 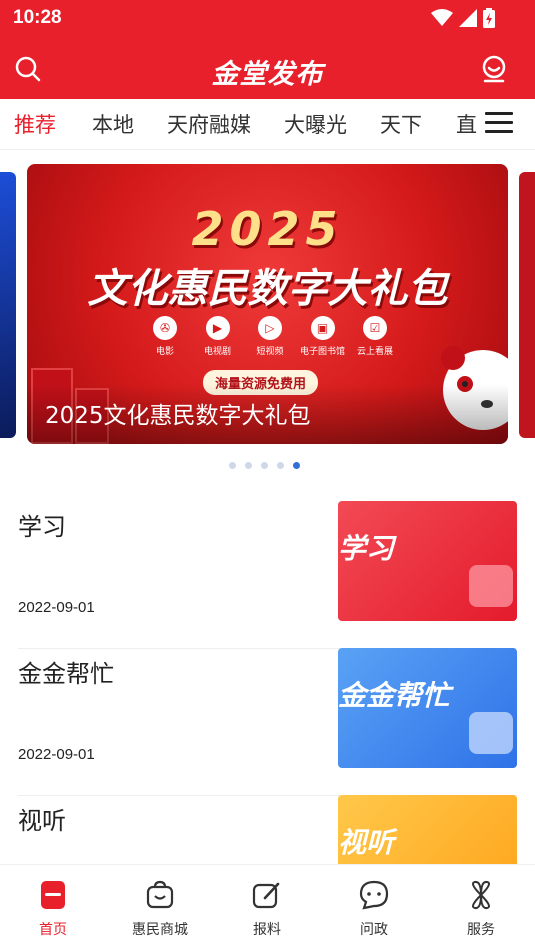 What do you see at coordinates (37, 17) in the screenshot?
I see `status-time: 10:28` at bounding box center [37, 17].